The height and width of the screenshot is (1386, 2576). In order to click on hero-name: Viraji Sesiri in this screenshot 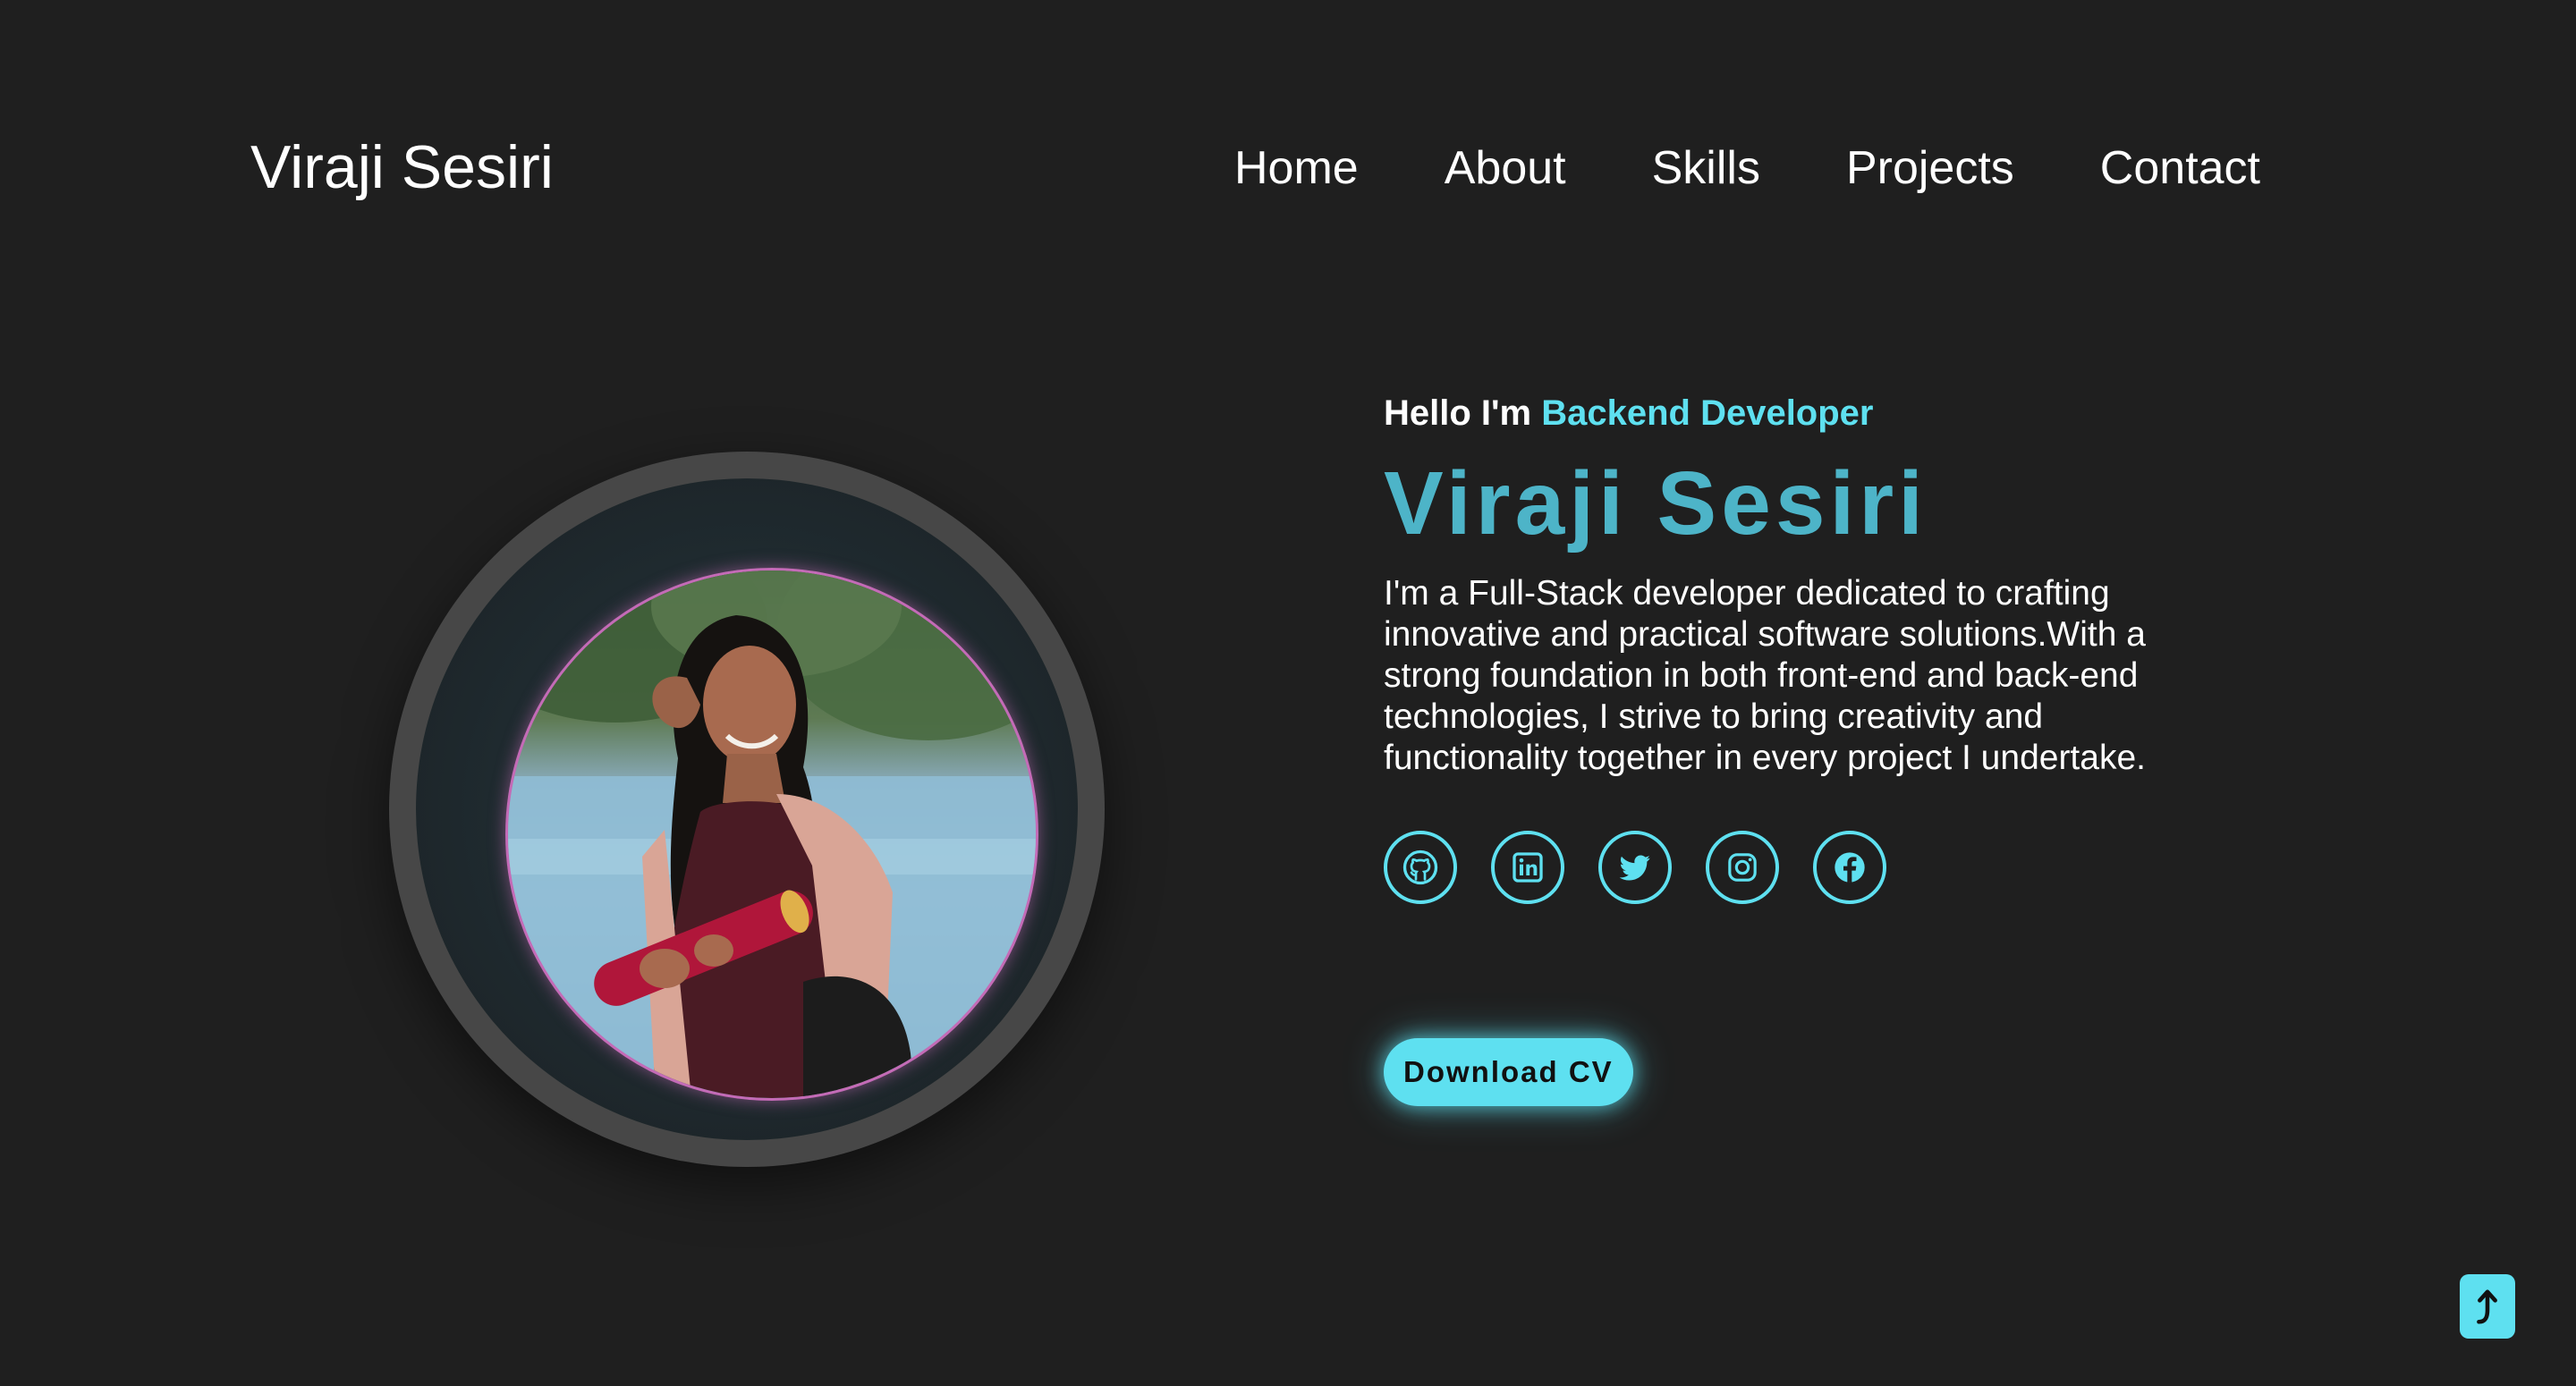, I will do `click(1656, 504)`.